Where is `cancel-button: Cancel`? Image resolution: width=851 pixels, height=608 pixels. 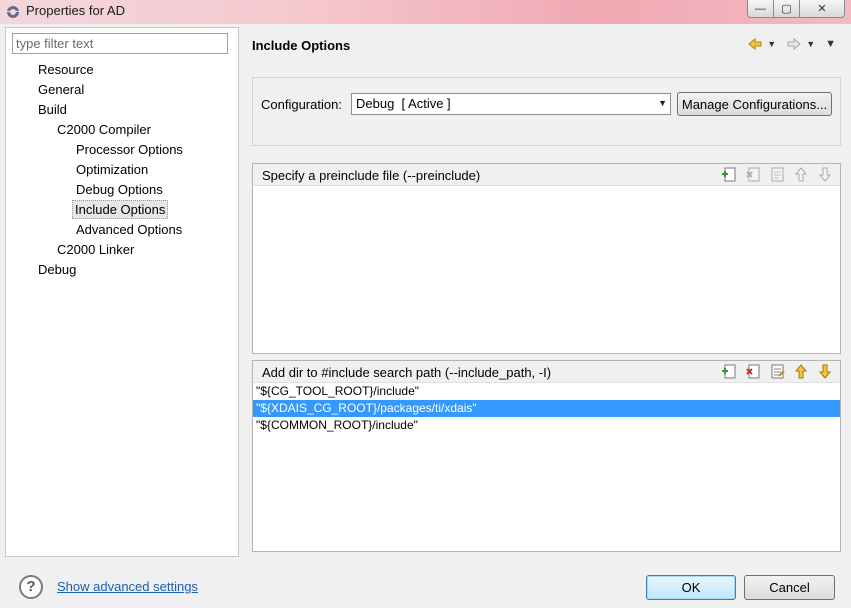 cancel-button: Cancel is located at coordinates (789, 587).